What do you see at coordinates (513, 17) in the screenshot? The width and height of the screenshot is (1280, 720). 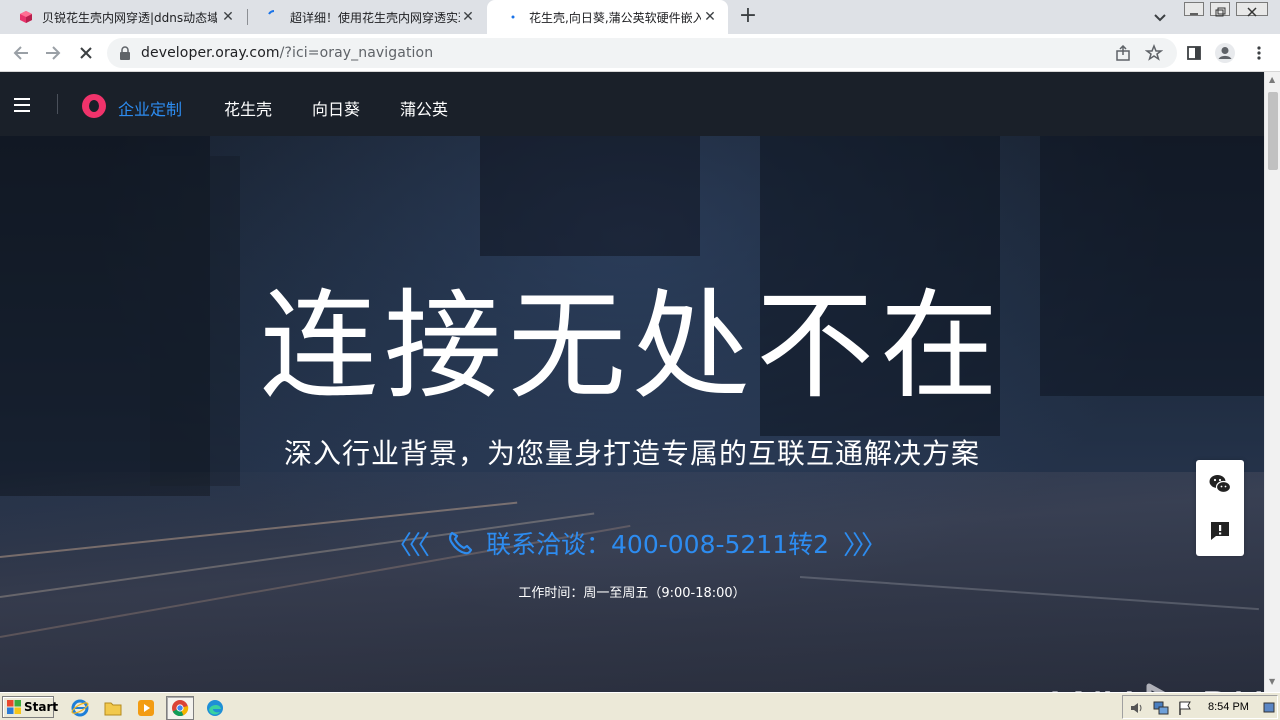 I see `loading-dot-icon` at bounding box center [513, 17].